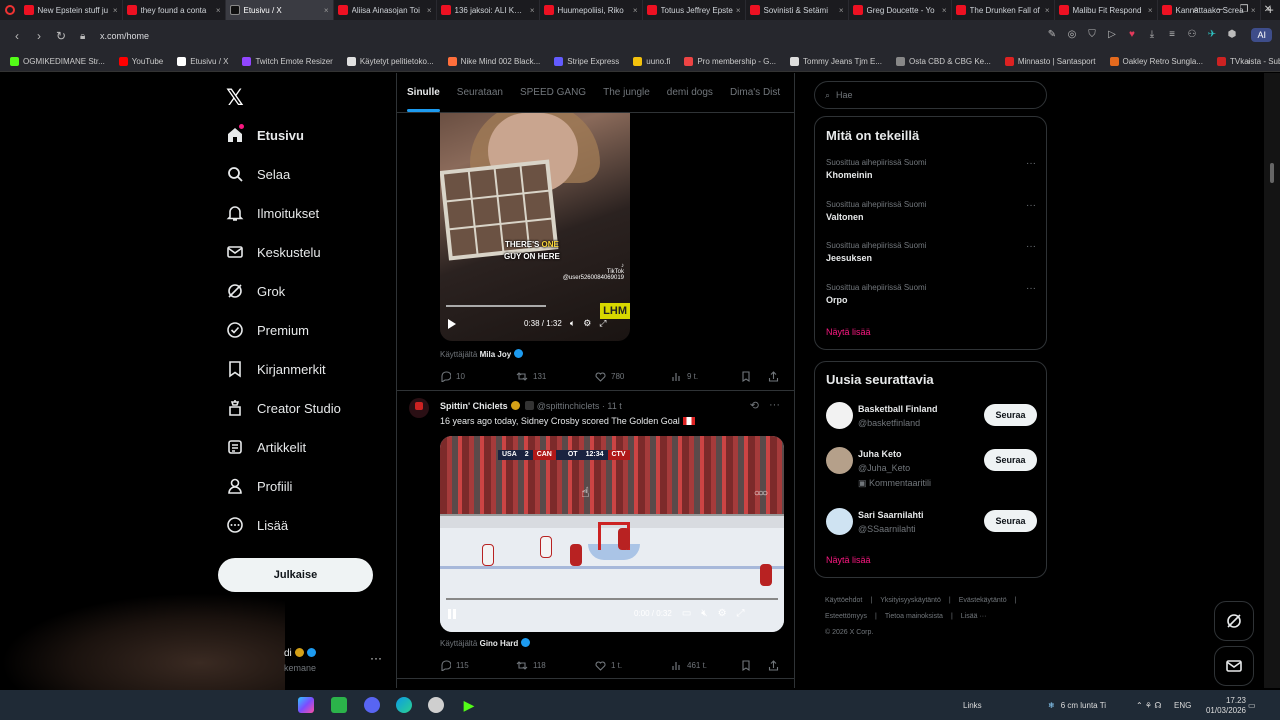  What do you see at coordinates (930, 95) in the screenshot?
I see `search-box: ⌕ Hae` at bounding box center [930, 95].